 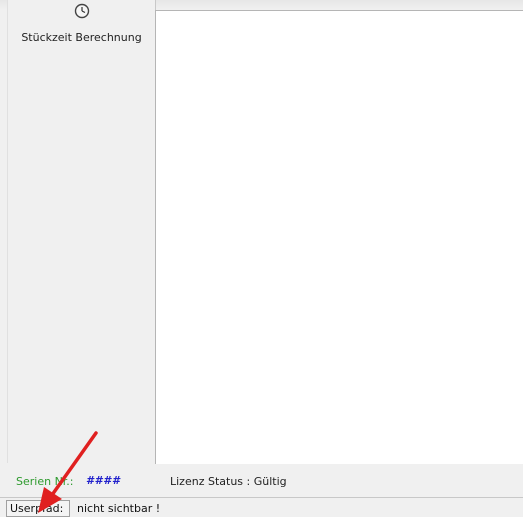 I want to click on red-arrow-icon, so click(x=68, y=472).